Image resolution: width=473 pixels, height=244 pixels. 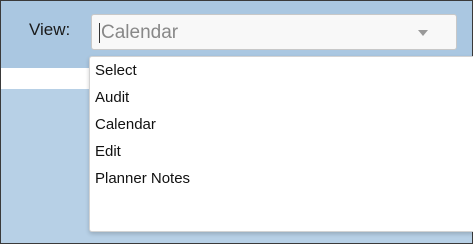 I want to click on view-label: View:, so click(x=50, y=29).